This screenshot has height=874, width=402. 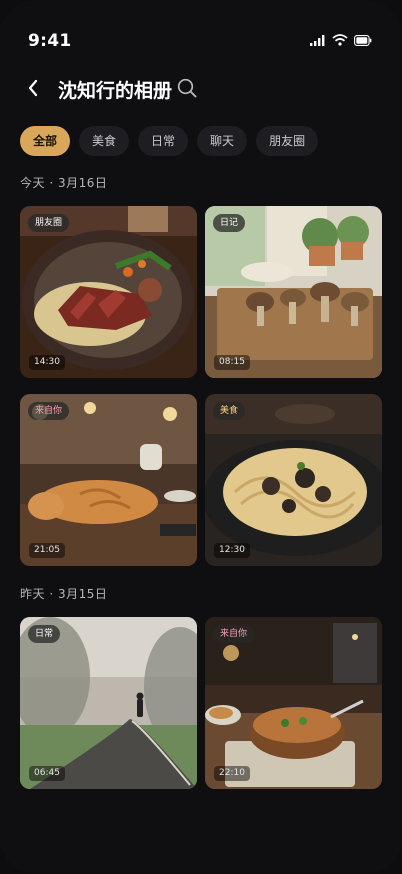 What do you see at coordinates (49, 223) in the screenshot?
I see `photo-tag: 朋友圈` at bounding box center [49, 223].